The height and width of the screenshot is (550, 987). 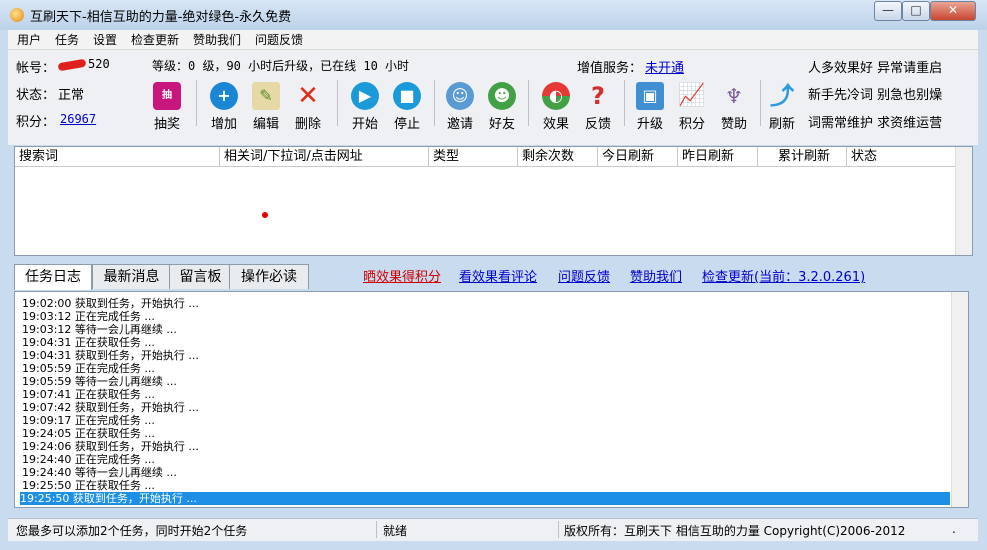 What do you see at coordinates (498, 275) in the screenshot?
I see `view-effect-link: 看效果看评论` at bounding box center [498, 275].